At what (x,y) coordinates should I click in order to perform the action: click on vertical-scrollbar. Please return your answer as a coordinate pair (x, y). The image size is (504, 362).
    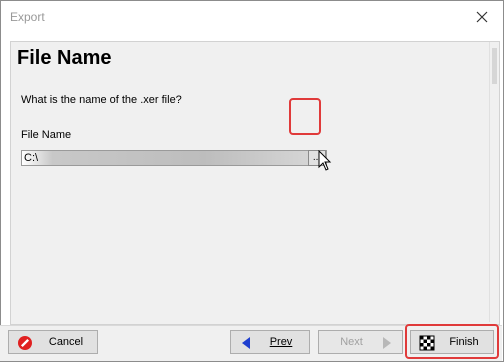
    Looking at the image, I should click on (494, 182).